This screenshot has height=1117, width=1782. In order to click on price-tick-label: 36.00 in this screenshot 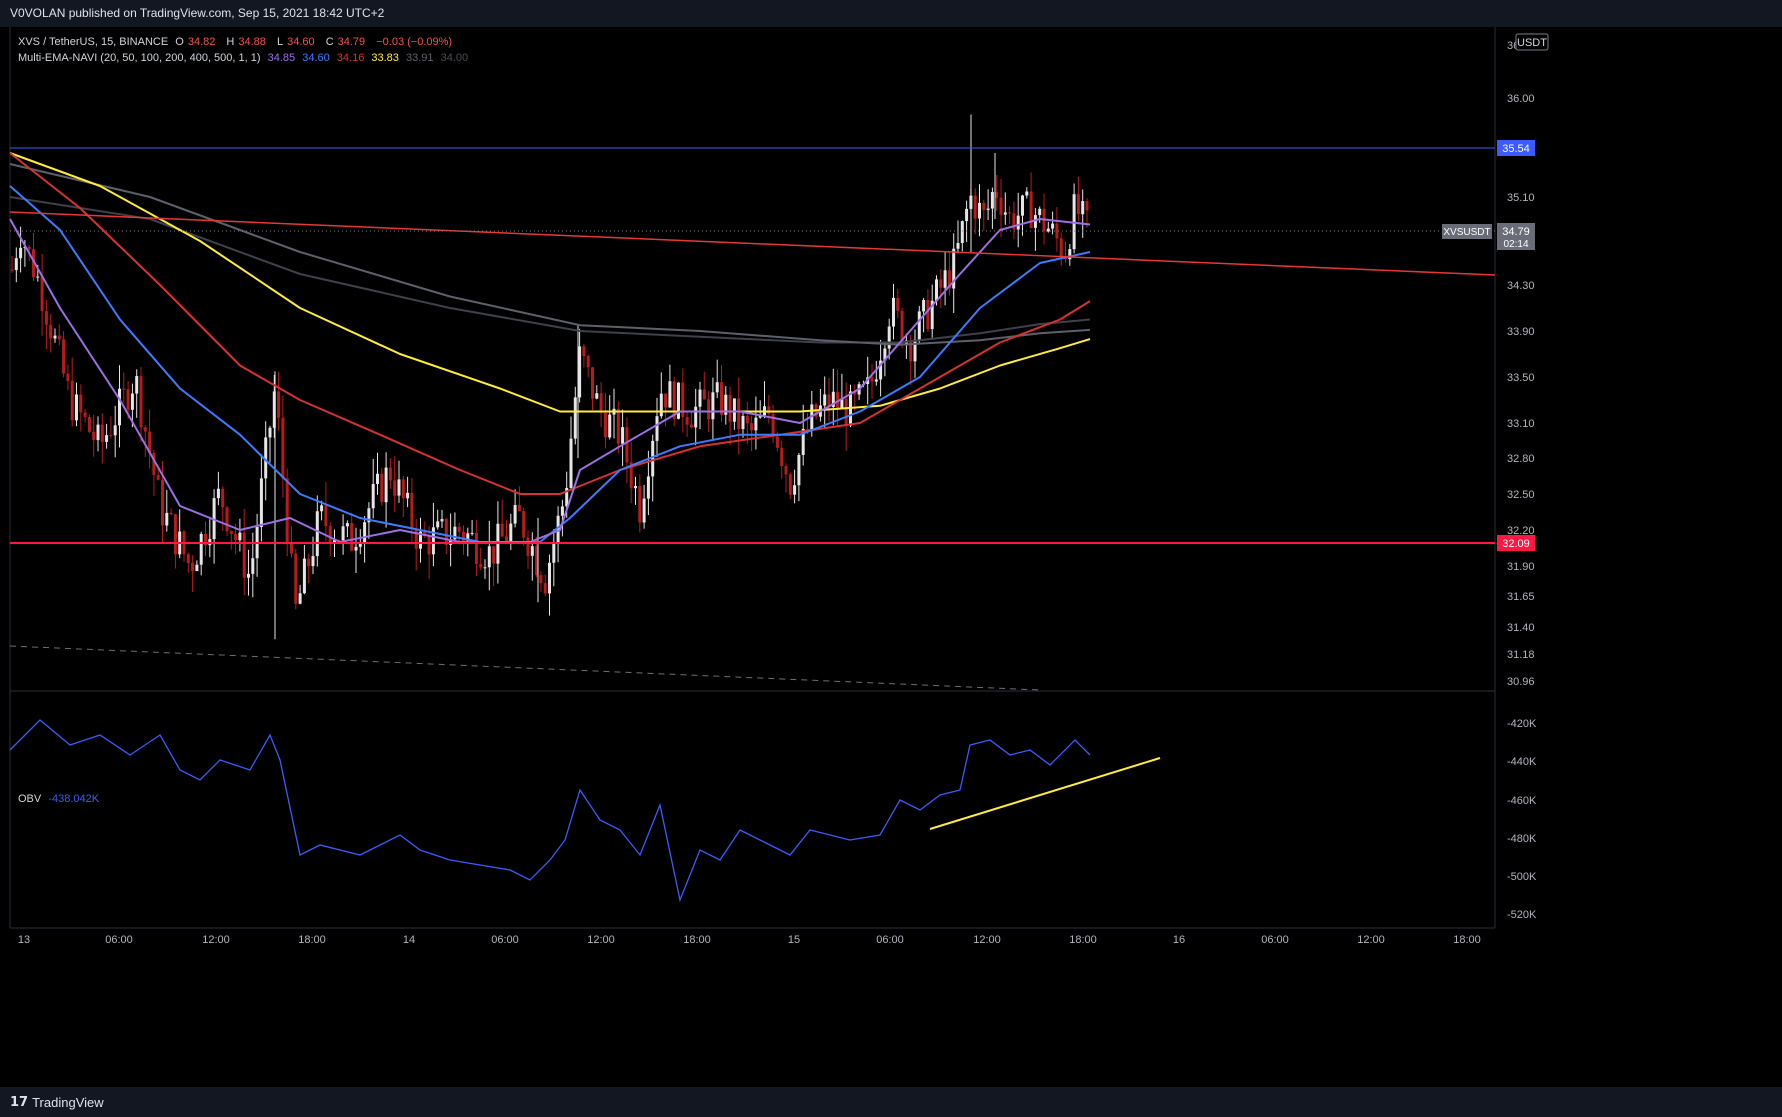, I will do `click(1521, 99)`.